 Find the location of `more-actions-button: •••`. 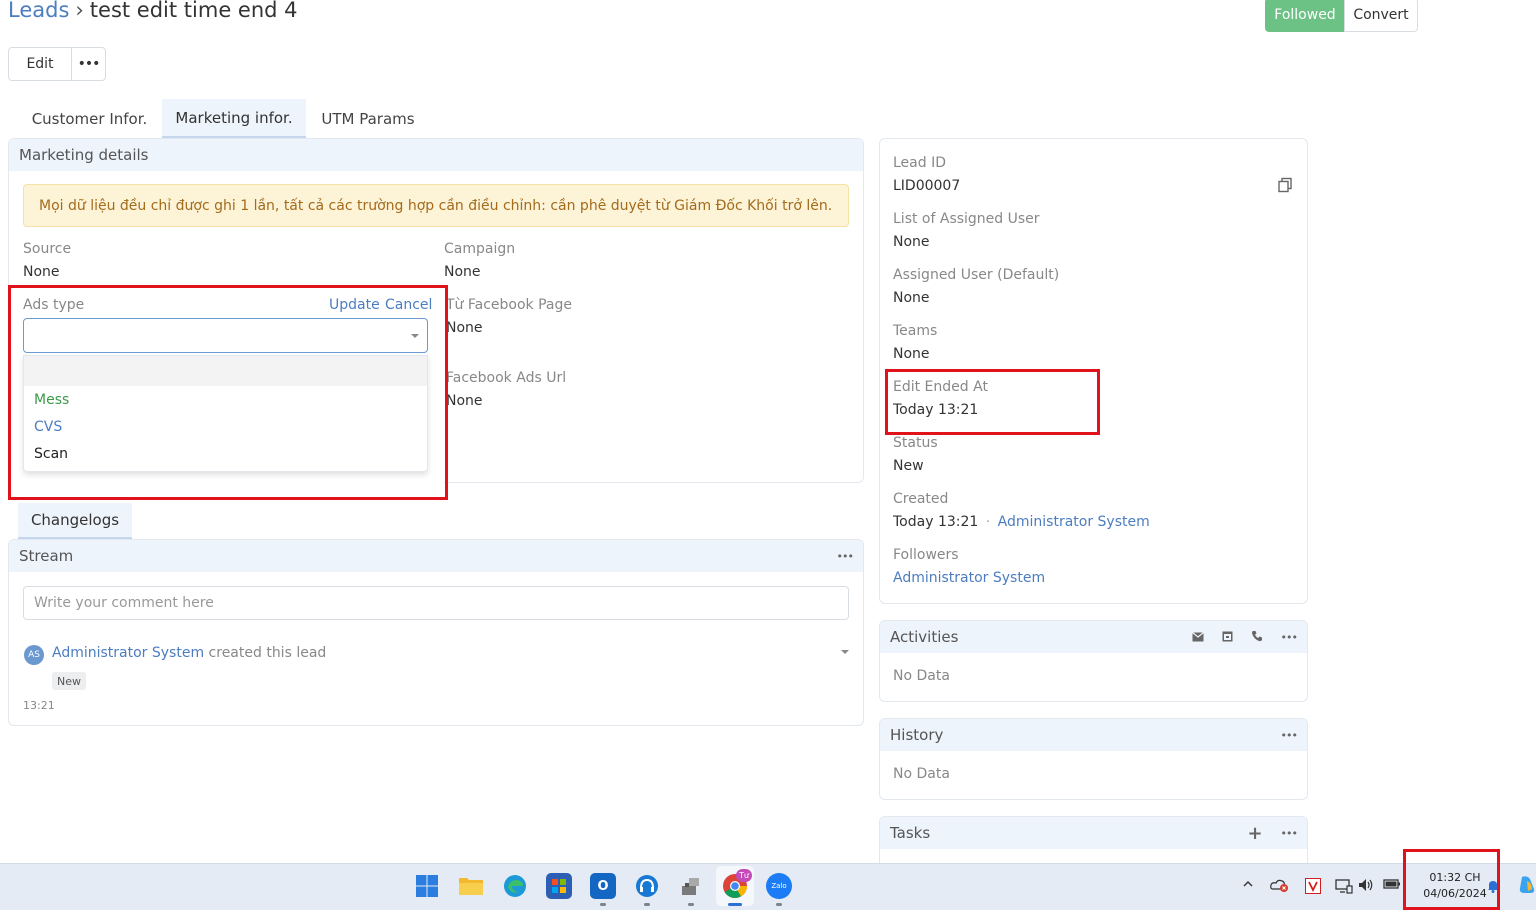

more-actions-button: ••• is located at coordinates (88, 64).